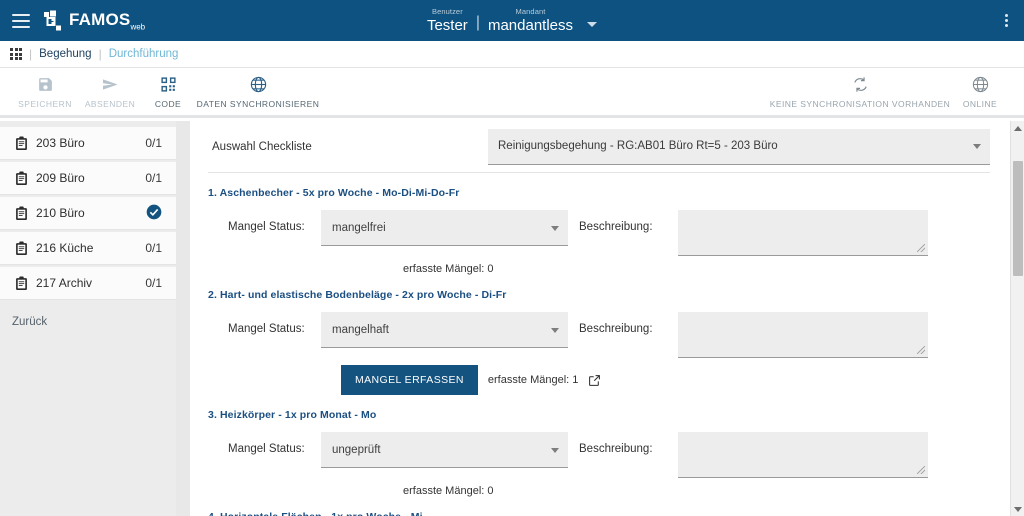  Describe the element at coordinates (1017, 128) in the screenshot. I see `scroll-up-arrow-icon` at that location.